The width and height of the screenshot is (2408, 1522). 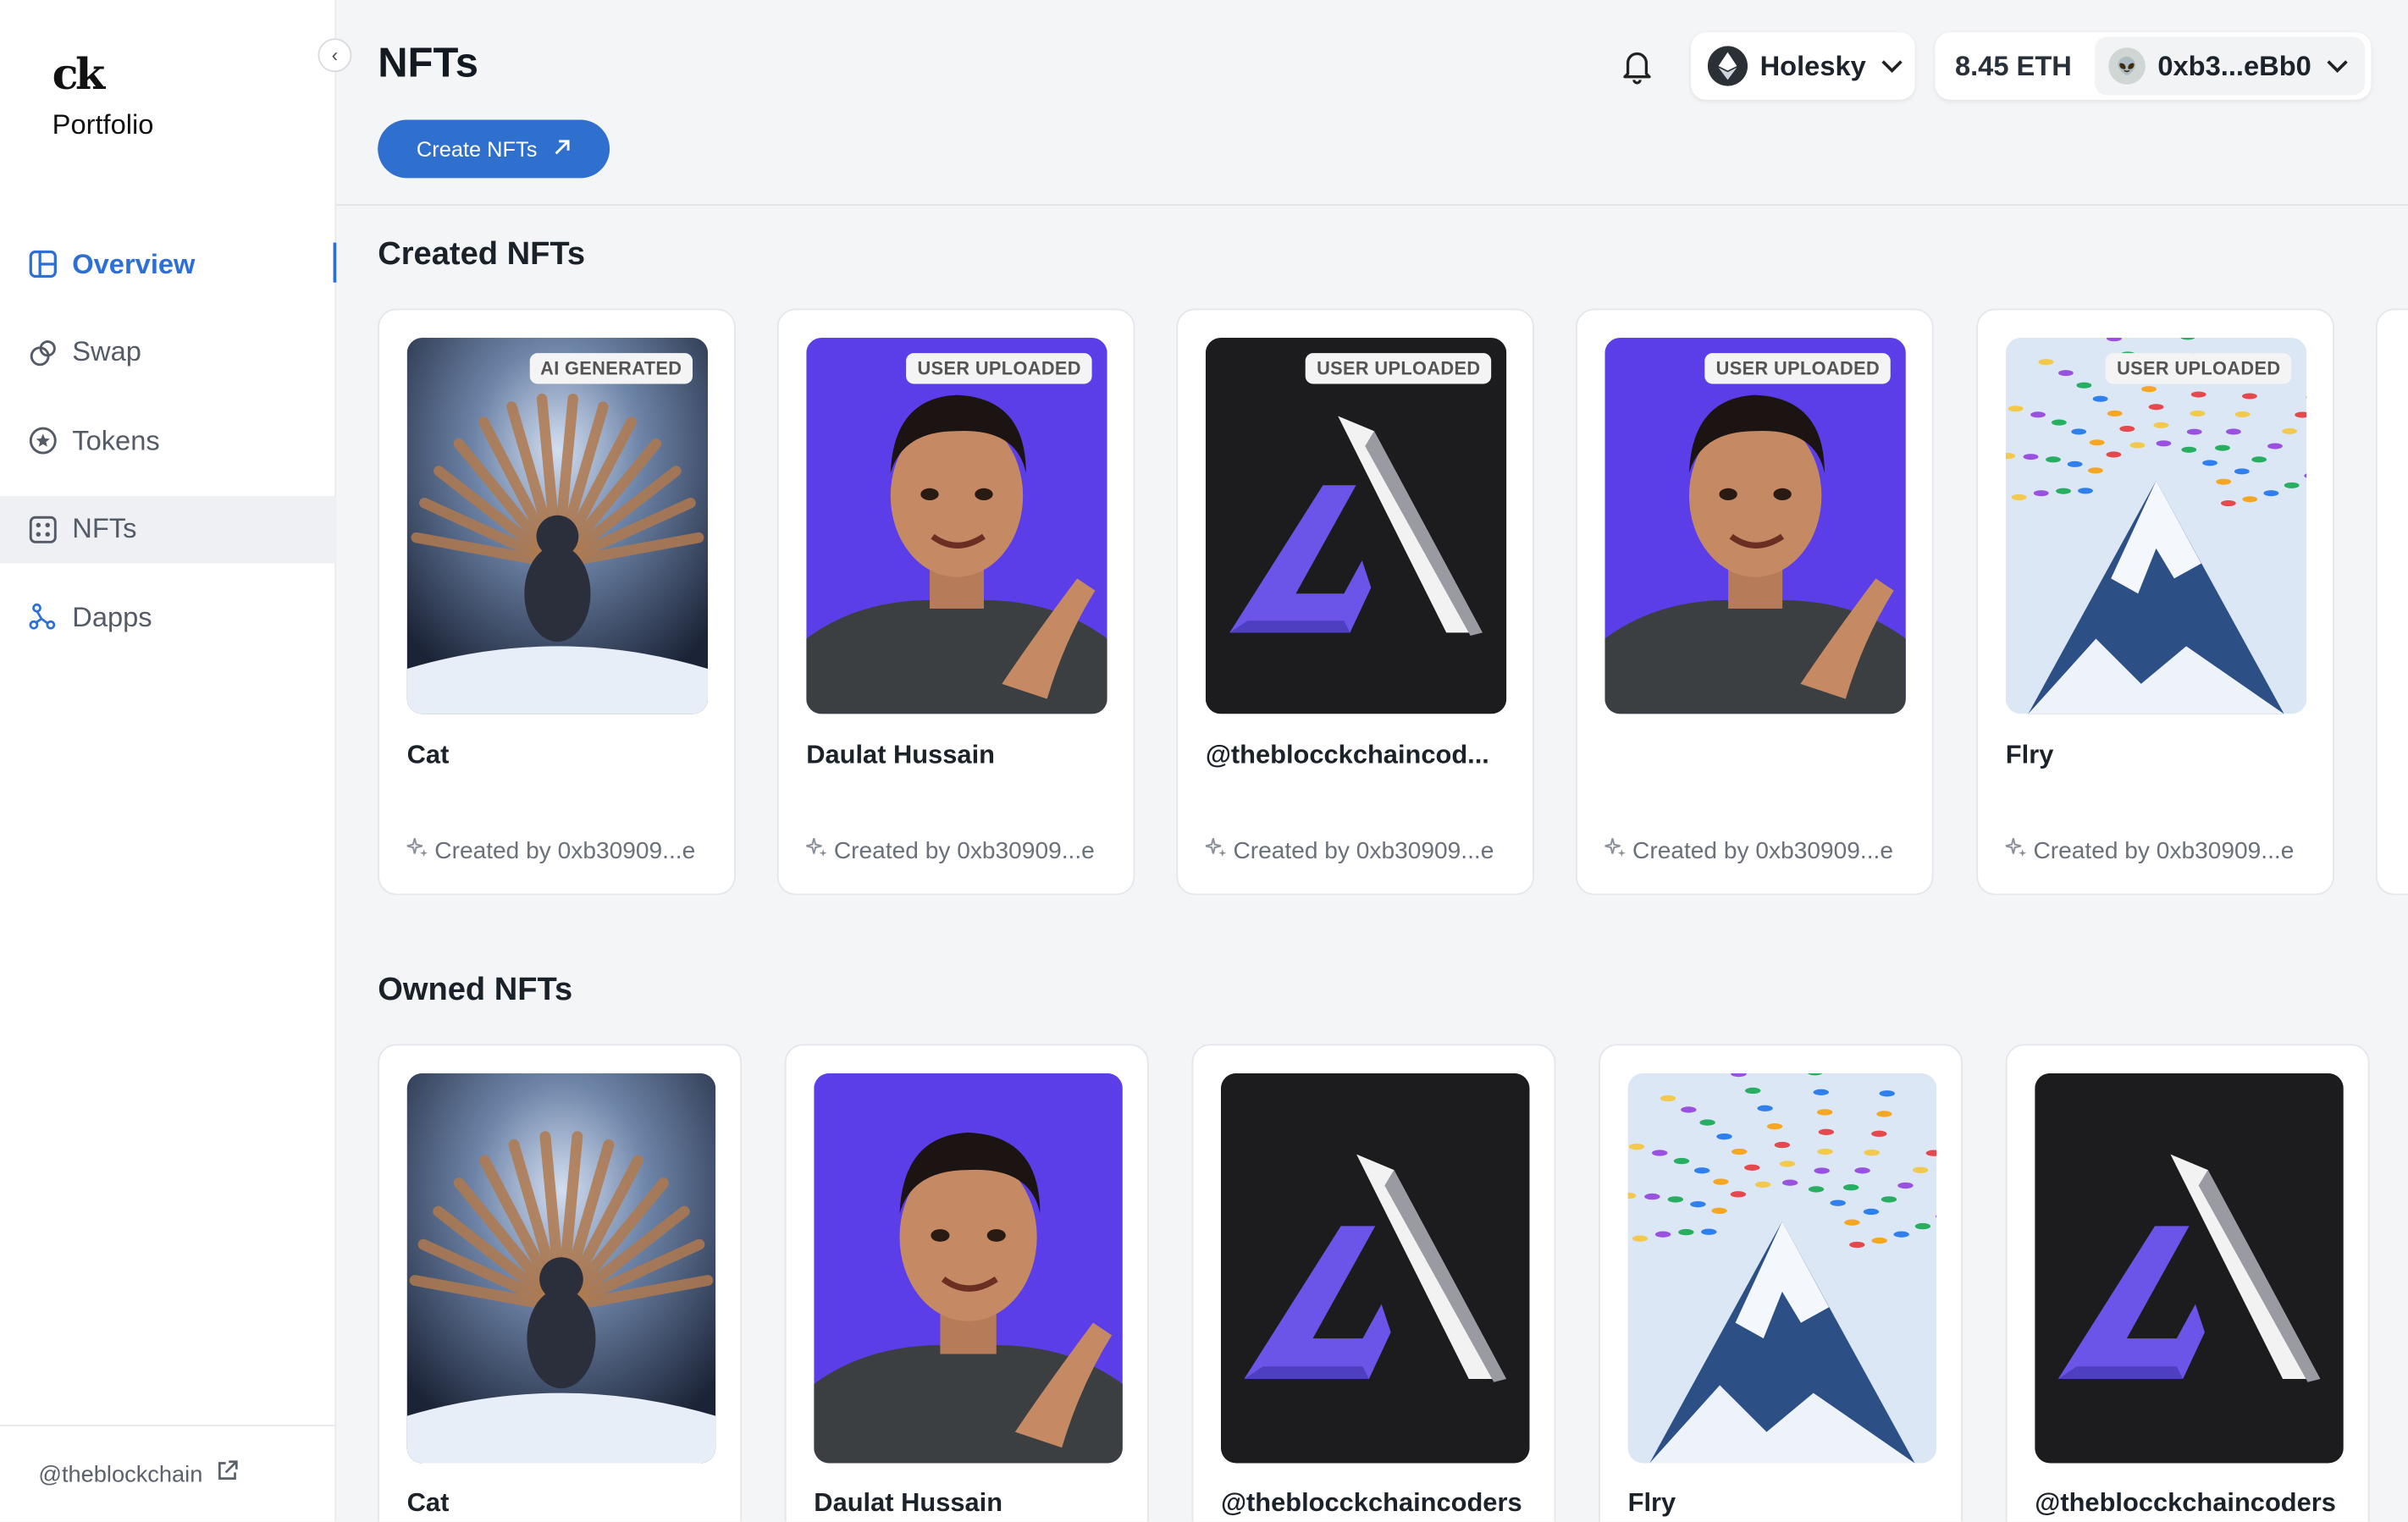 I want to click on ethereum-icon, so click(x=1727, y=66).